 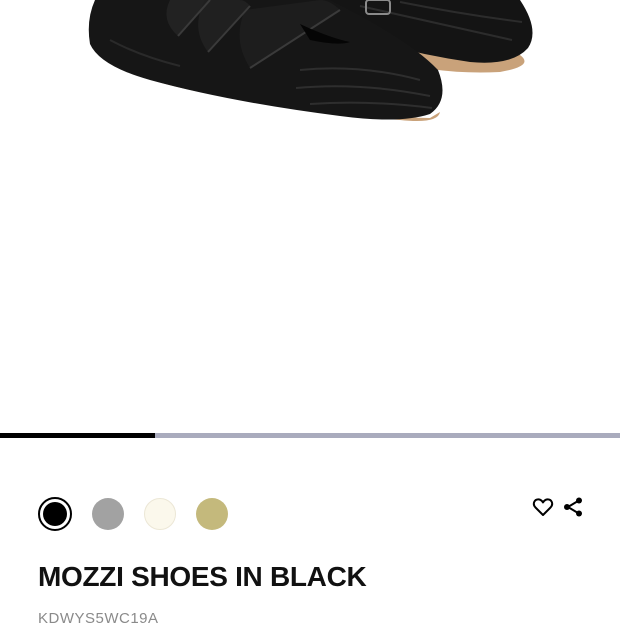 What do you see at coordinates (77, 435) in the screenshot?
I see `carousel-progress-indicator` at bounding box center [77, 435].